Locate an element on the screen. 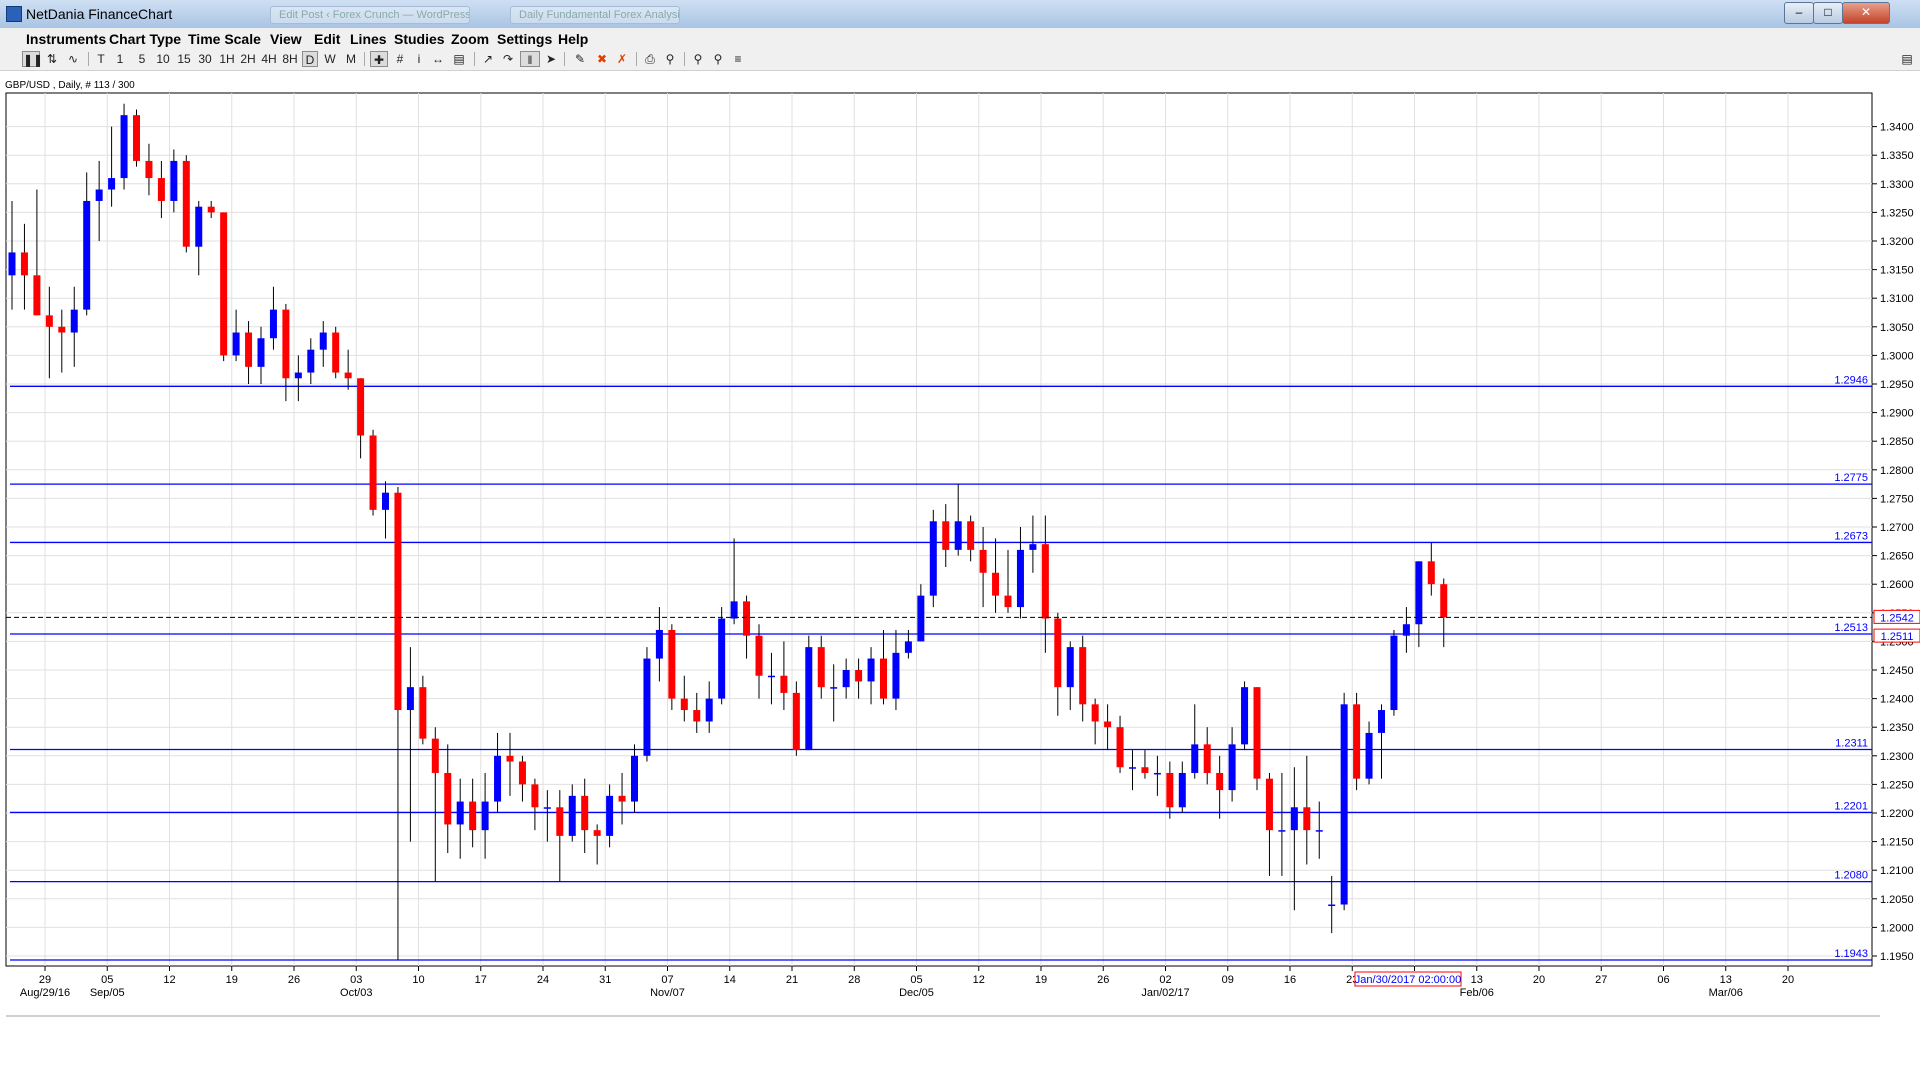  menu-edit: Edit is located at coordinates (327, 39).